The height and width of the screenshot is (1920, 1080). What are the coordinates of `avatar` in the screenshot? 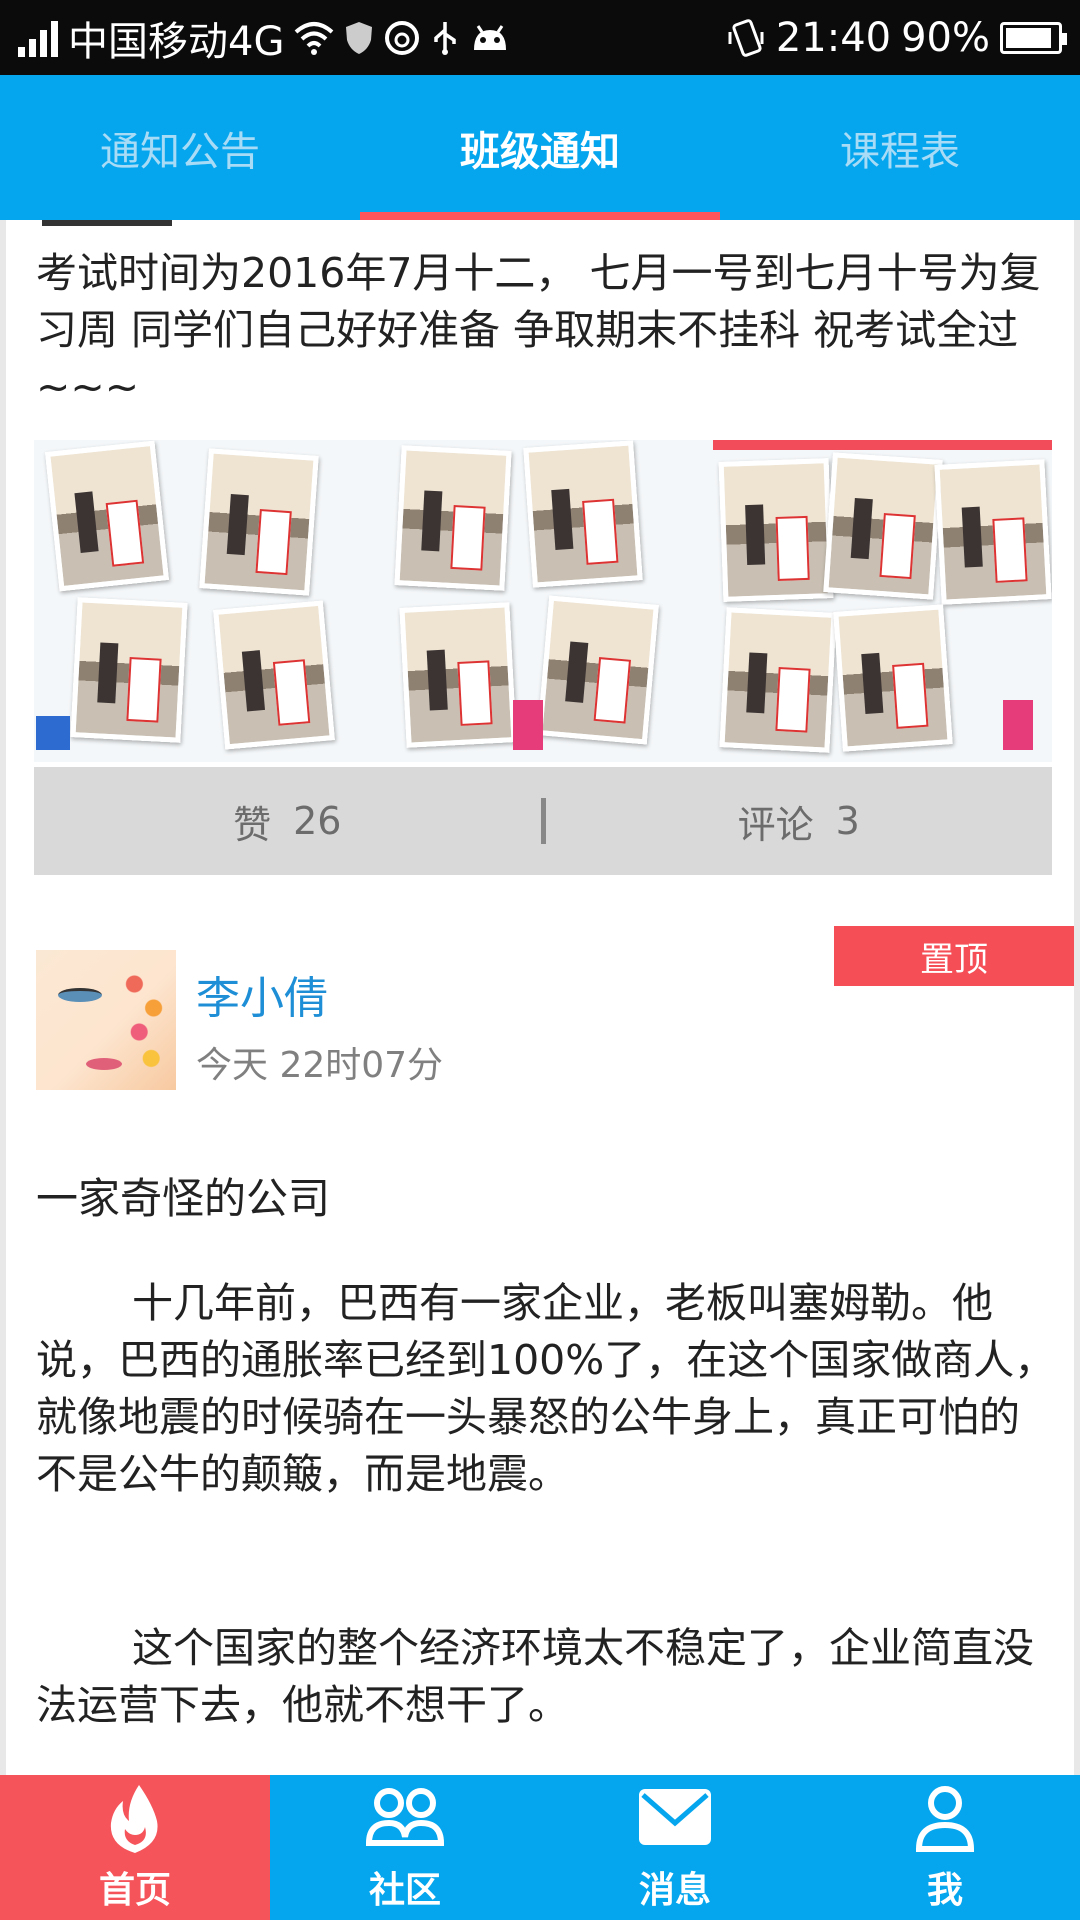 It's located at (106, 1020).